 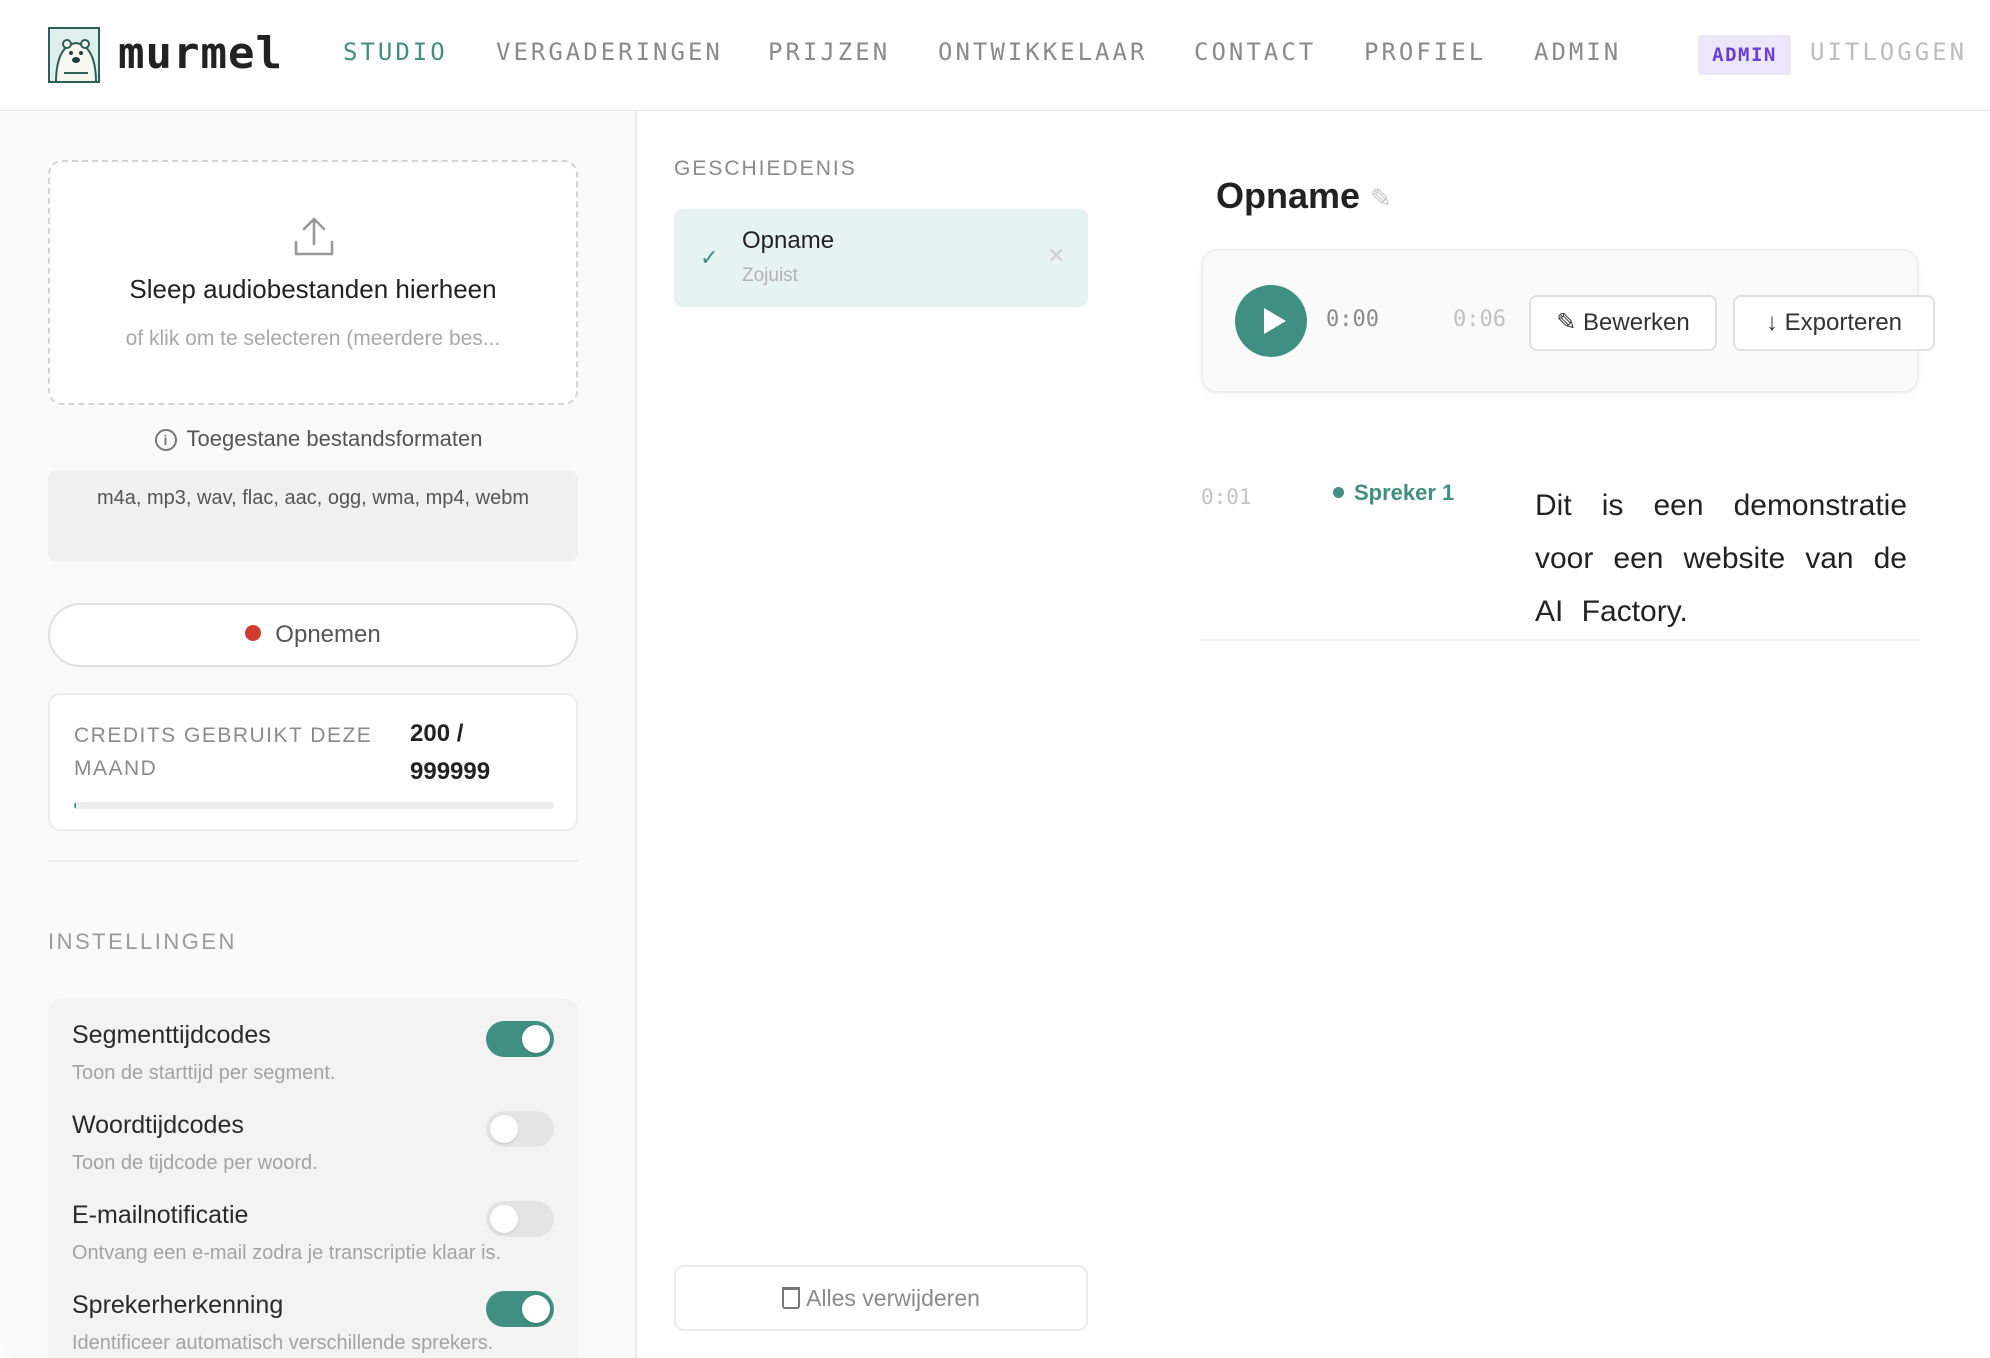 What do you see at coordinates (1834, 323) in the screenshot?
I see `export-button: ↓ Exporteren` at bounding box center [1834, 323].